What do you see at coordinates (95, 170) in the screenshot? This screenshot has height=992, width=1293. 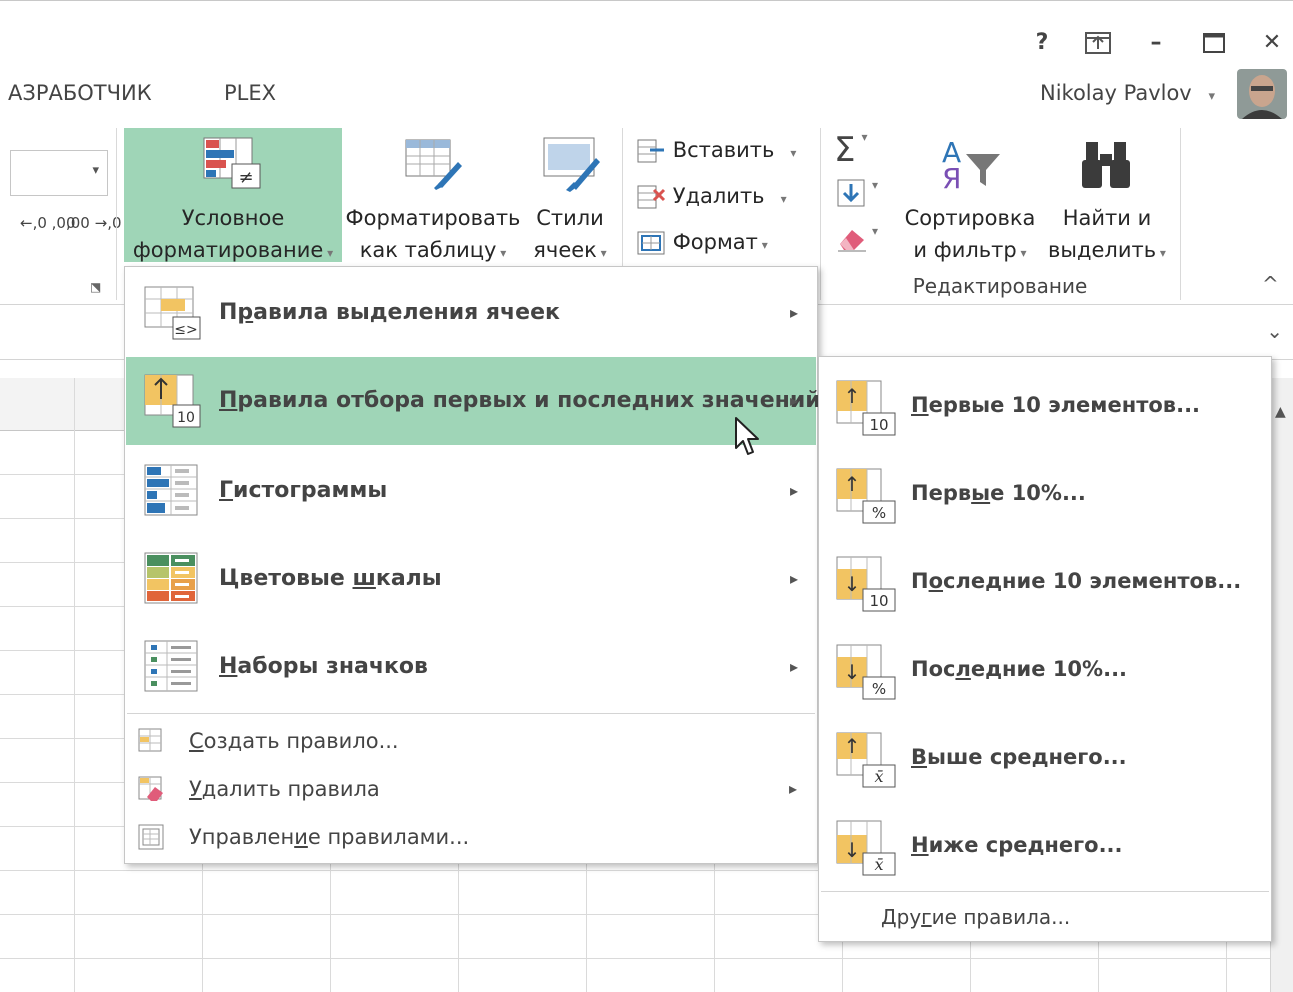 I see `chevron-down-icon: ▾` at bounding box center [95, 170].